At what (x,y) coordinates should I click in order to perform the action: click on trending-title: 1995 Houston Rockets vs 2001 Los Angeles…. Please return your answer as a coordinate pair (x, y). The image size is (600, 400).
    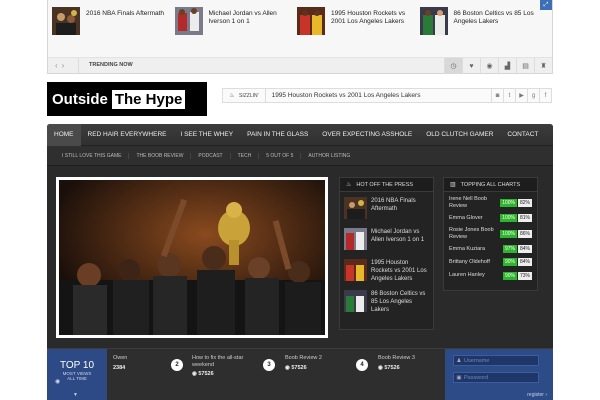
    Looking at the image, I should click on (368, 17).